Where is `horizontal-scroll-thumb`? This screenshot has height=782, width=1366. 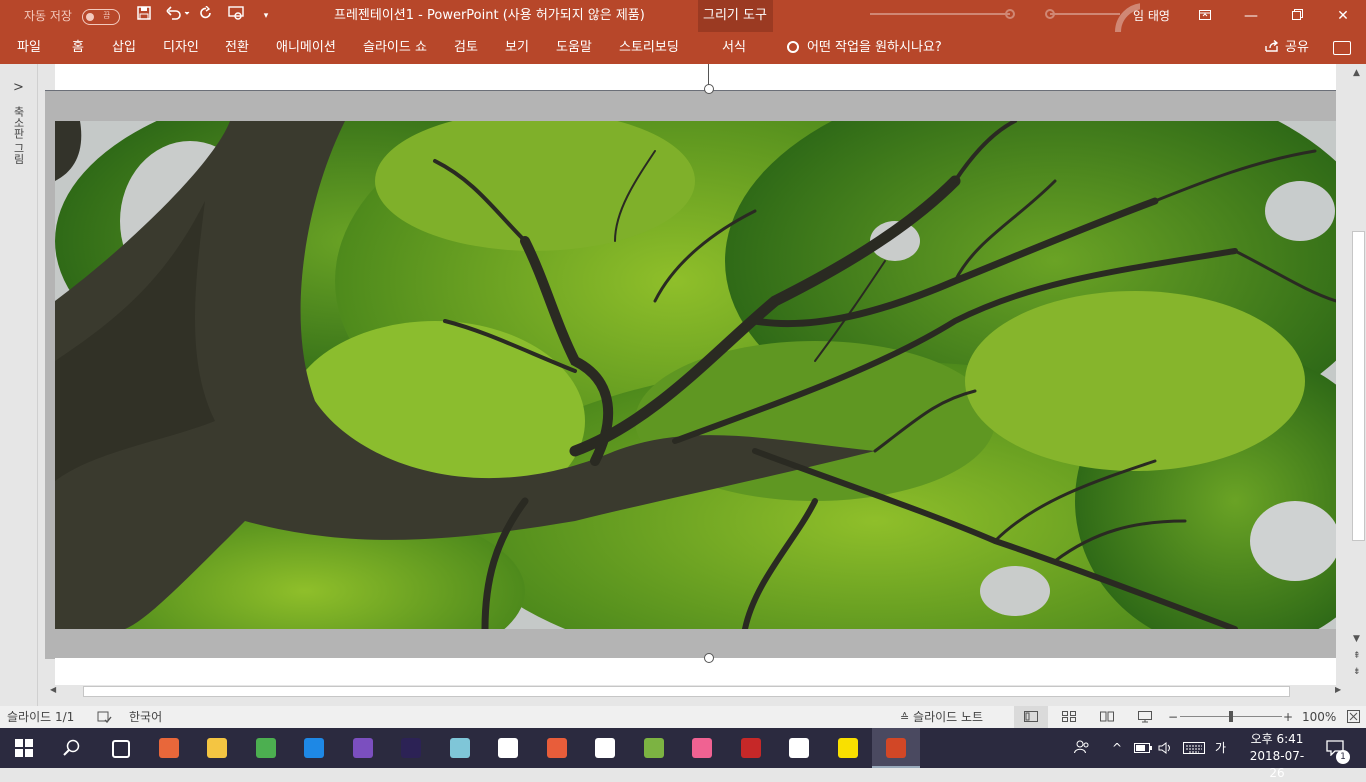 horizontal-scroll-thumb is located at coordinates (686, 691).